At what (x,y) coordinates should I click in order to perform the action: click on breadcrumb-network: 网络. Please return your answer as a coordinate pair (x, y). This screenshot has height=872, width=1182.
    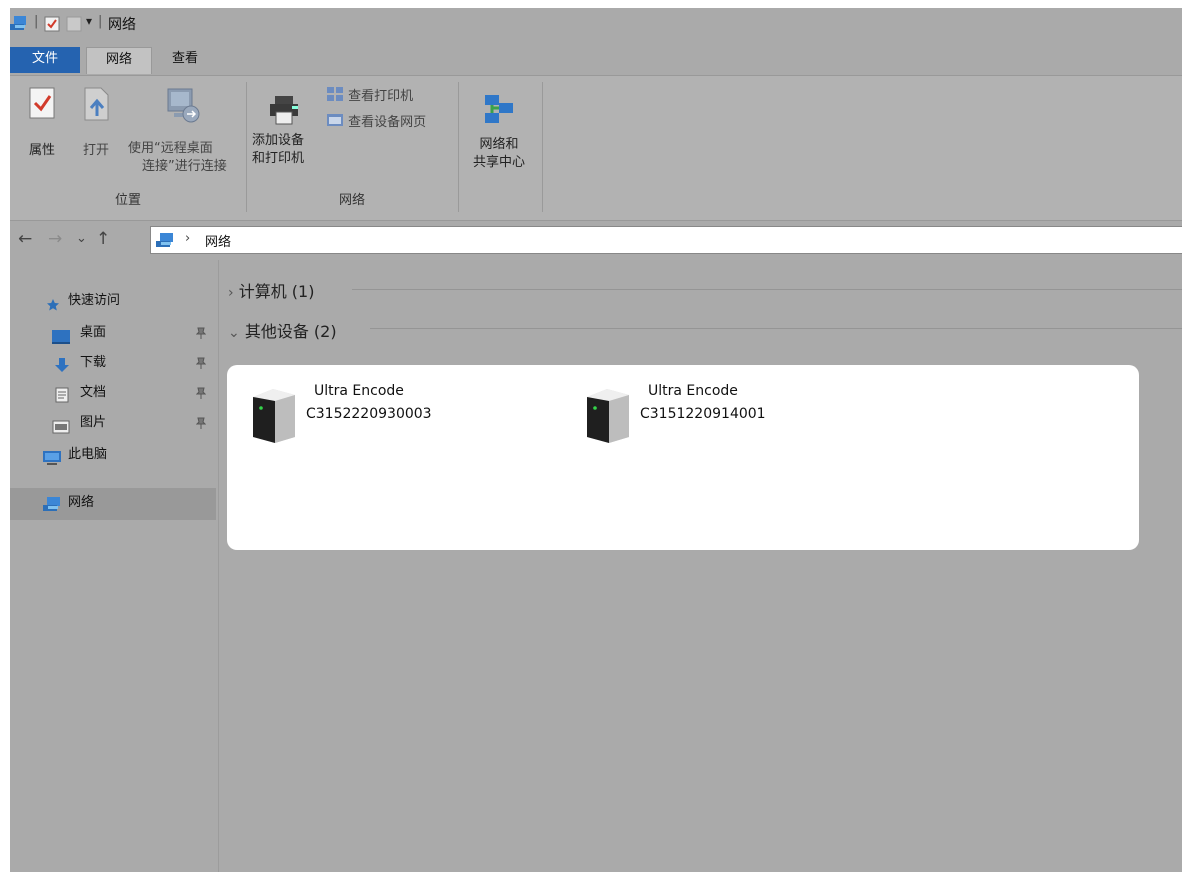
    Looking at the image, I should click on (218, 240).